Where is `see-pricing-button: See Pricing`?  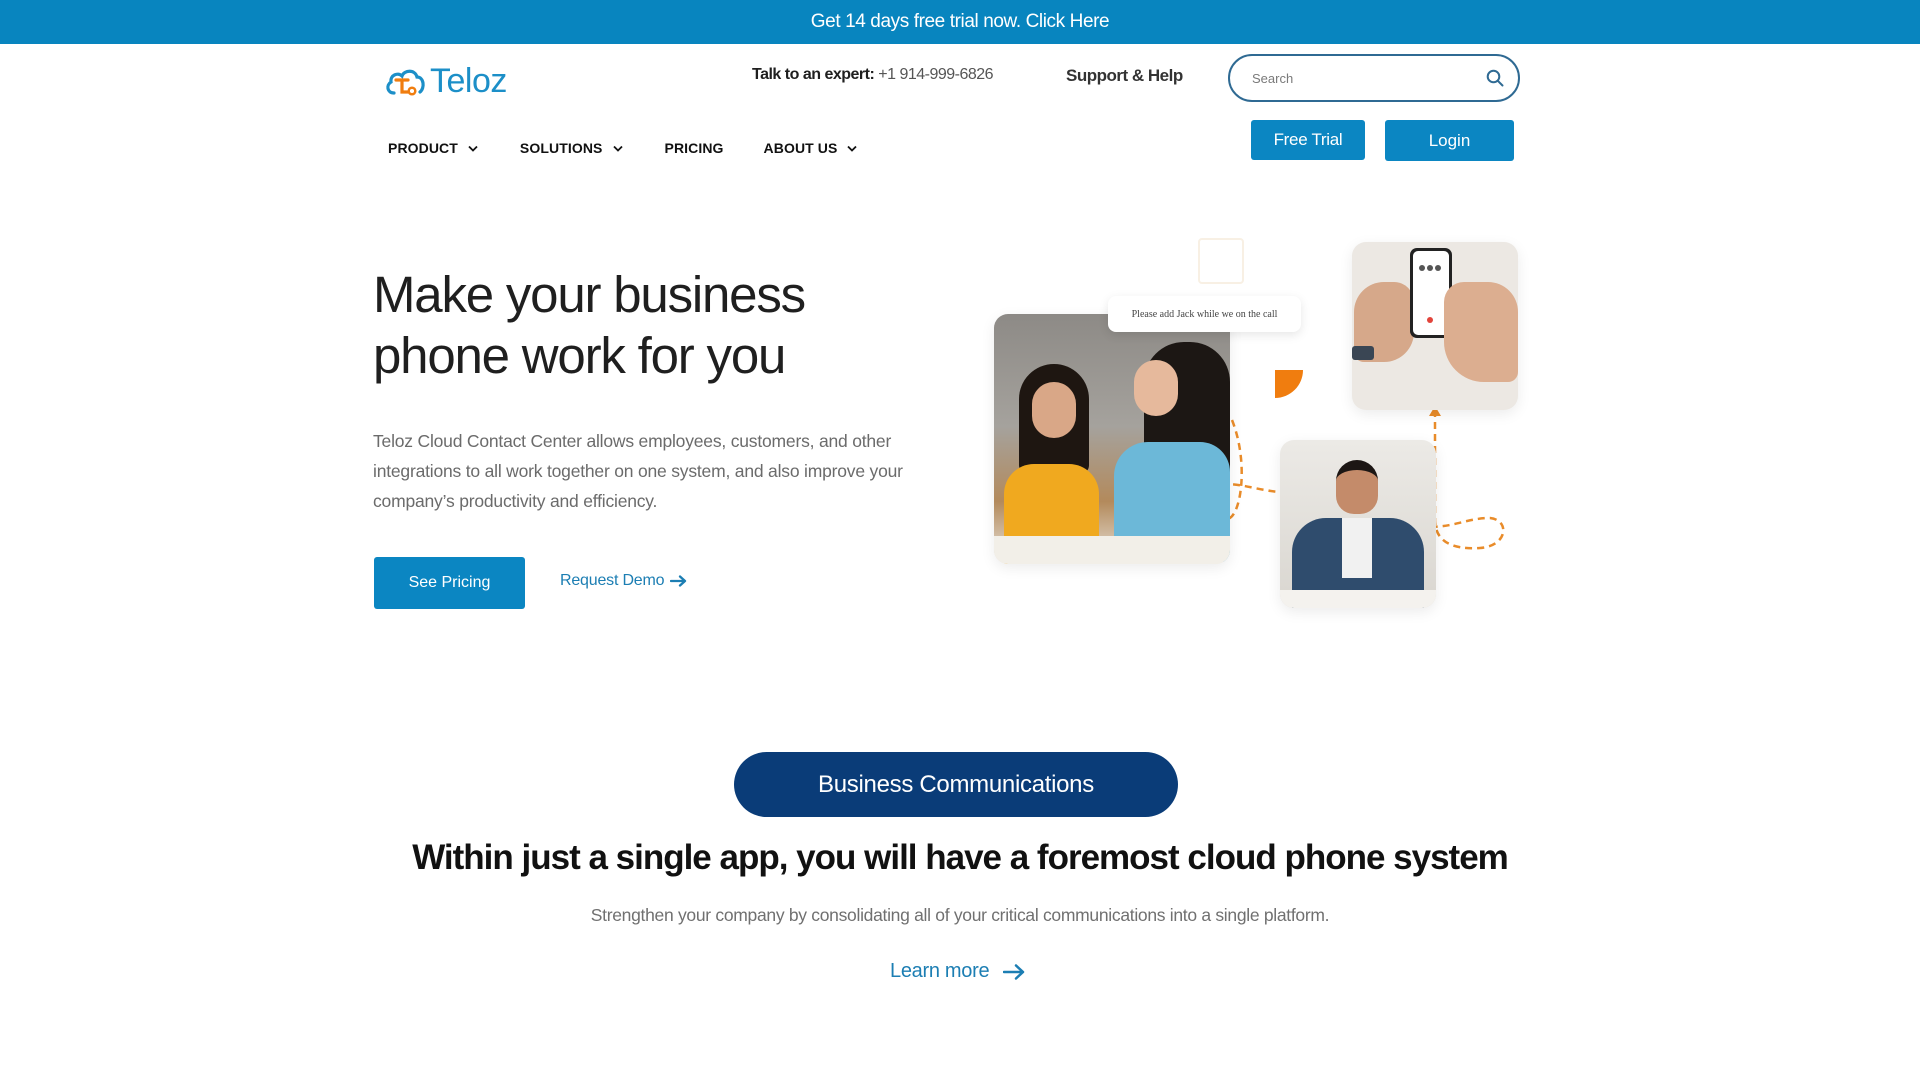 see-pricing-button: See Pricing is located at coordinates (449, 583).